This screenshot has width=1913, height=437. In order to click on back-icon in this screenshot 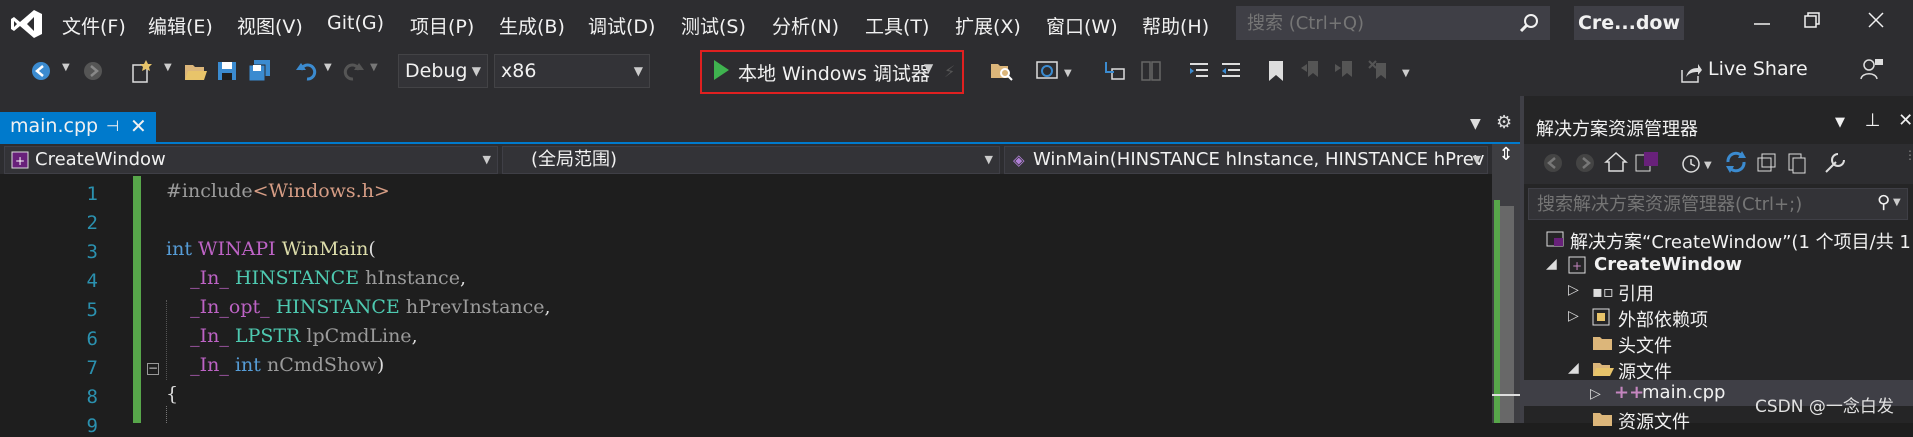, I will do `click(1553, 163)`.